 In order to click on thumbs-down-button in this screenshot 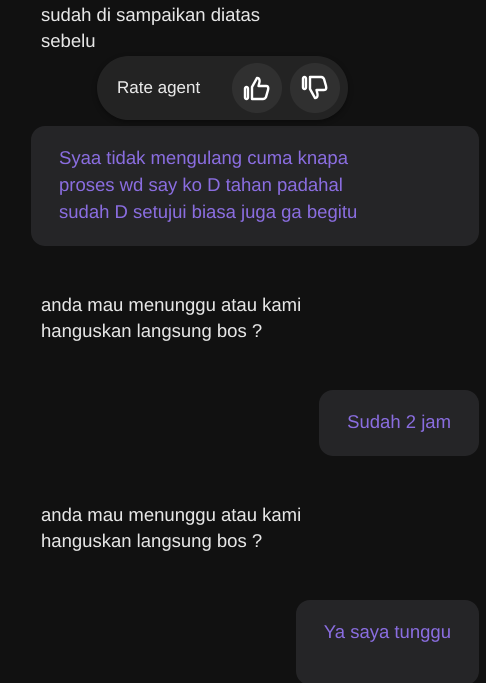, I will do `click(315, 88)`.